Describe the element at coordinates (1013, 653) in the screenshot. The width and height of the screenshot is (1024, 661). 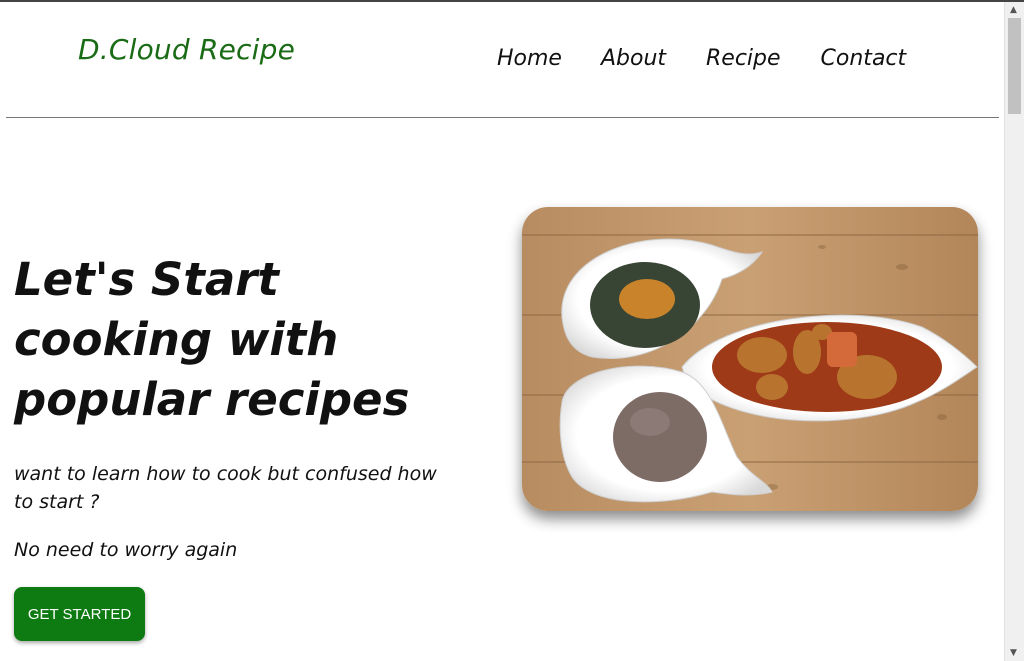
I see `scroll-down-icon: ▼` at that location.